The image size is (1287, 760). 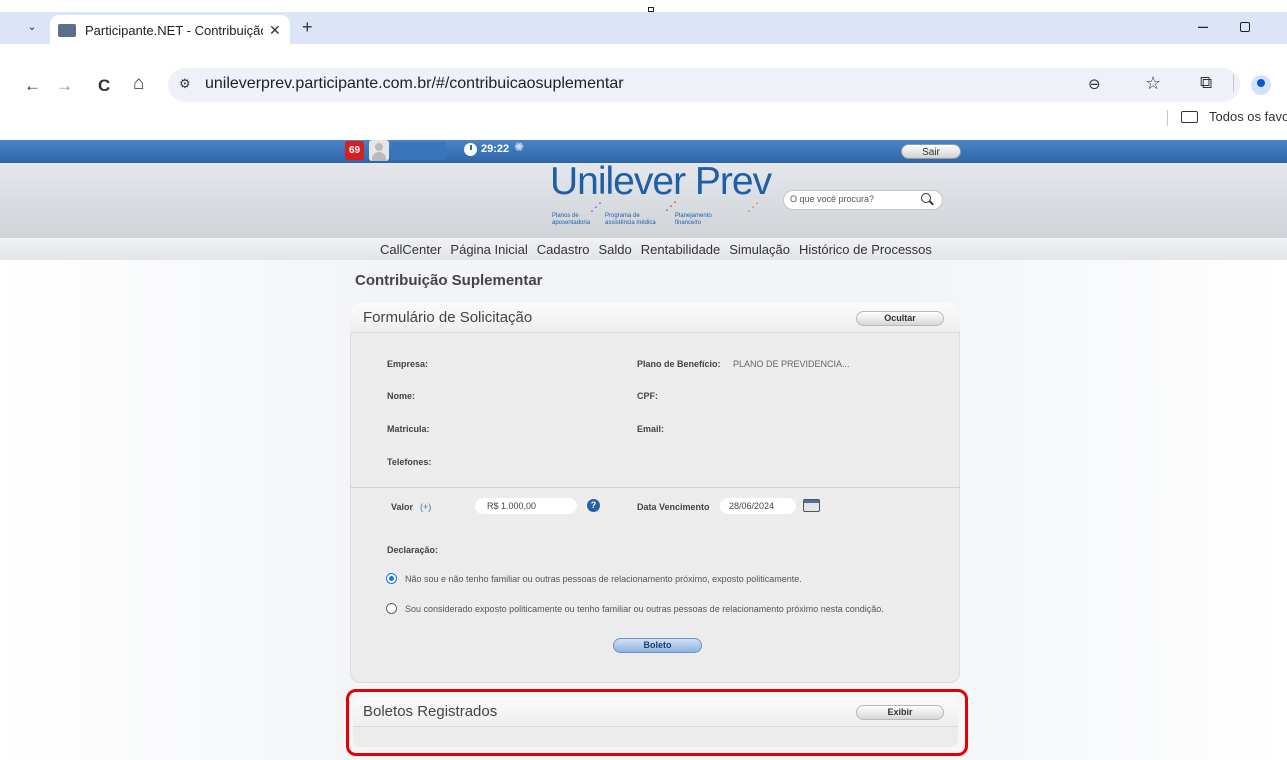 I want to click on search-placeholder: O que você procura?, so click(x=832, y=199).